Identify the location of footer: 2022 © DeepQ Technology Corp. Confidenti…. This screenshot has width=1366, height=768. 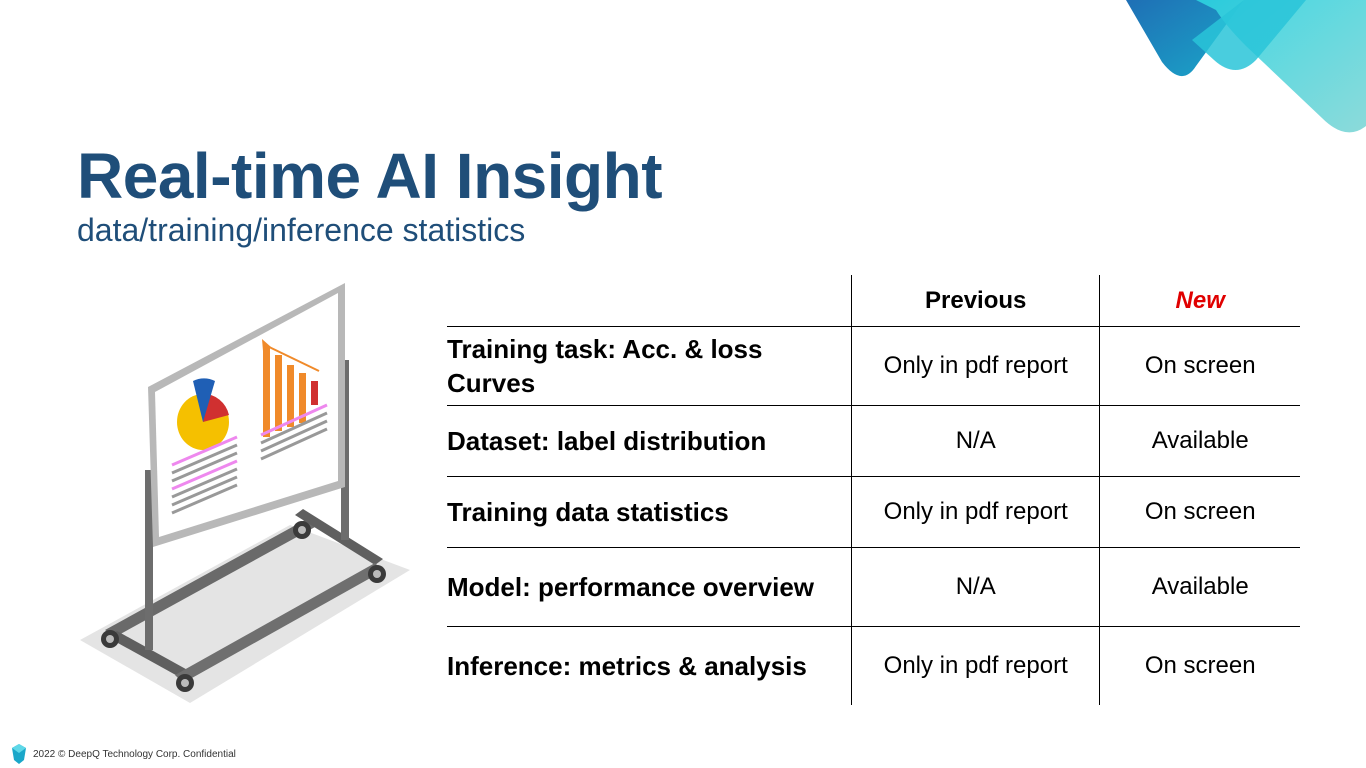
(124, 754).